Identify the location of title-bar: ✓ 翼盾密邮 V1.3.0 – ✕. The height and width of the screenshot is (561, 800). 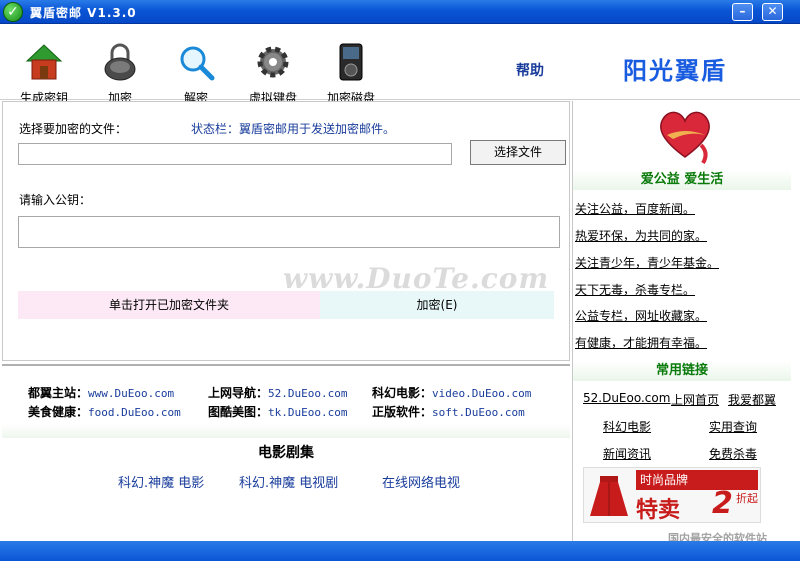
(400, 12).